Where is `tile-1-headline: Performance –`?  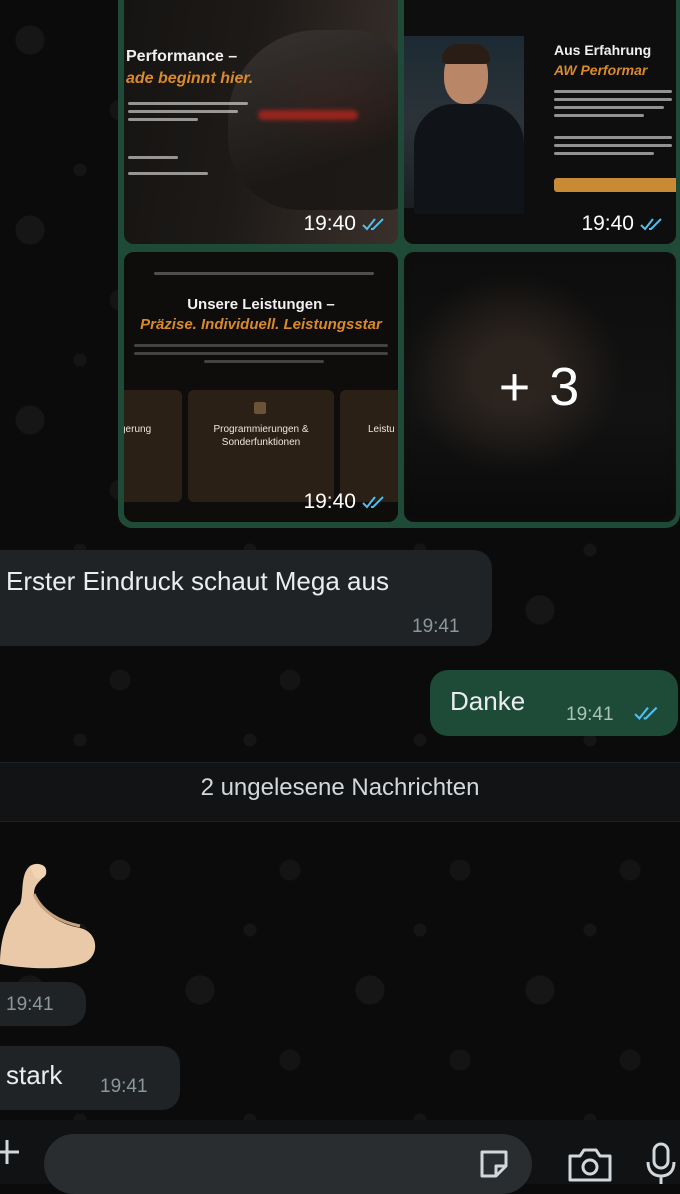 tile-1-headline: Performance – is located at coordinates (182, 56).